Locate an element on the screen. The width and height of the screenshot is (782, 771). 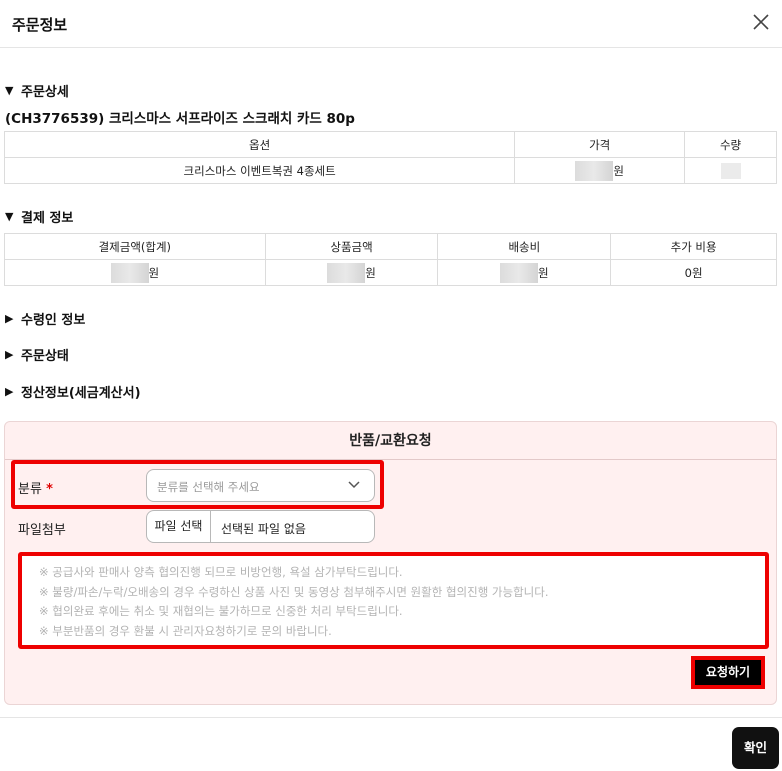
file-status: 선택된 파일 없음 is located at coordinates (263, 529).